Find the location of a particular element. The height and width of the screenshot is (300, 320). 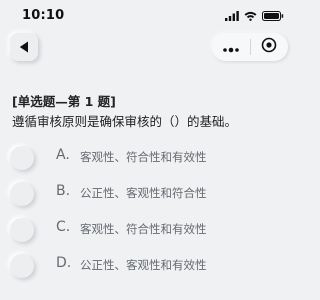

battery-icon is located at coordinates (273, 16).